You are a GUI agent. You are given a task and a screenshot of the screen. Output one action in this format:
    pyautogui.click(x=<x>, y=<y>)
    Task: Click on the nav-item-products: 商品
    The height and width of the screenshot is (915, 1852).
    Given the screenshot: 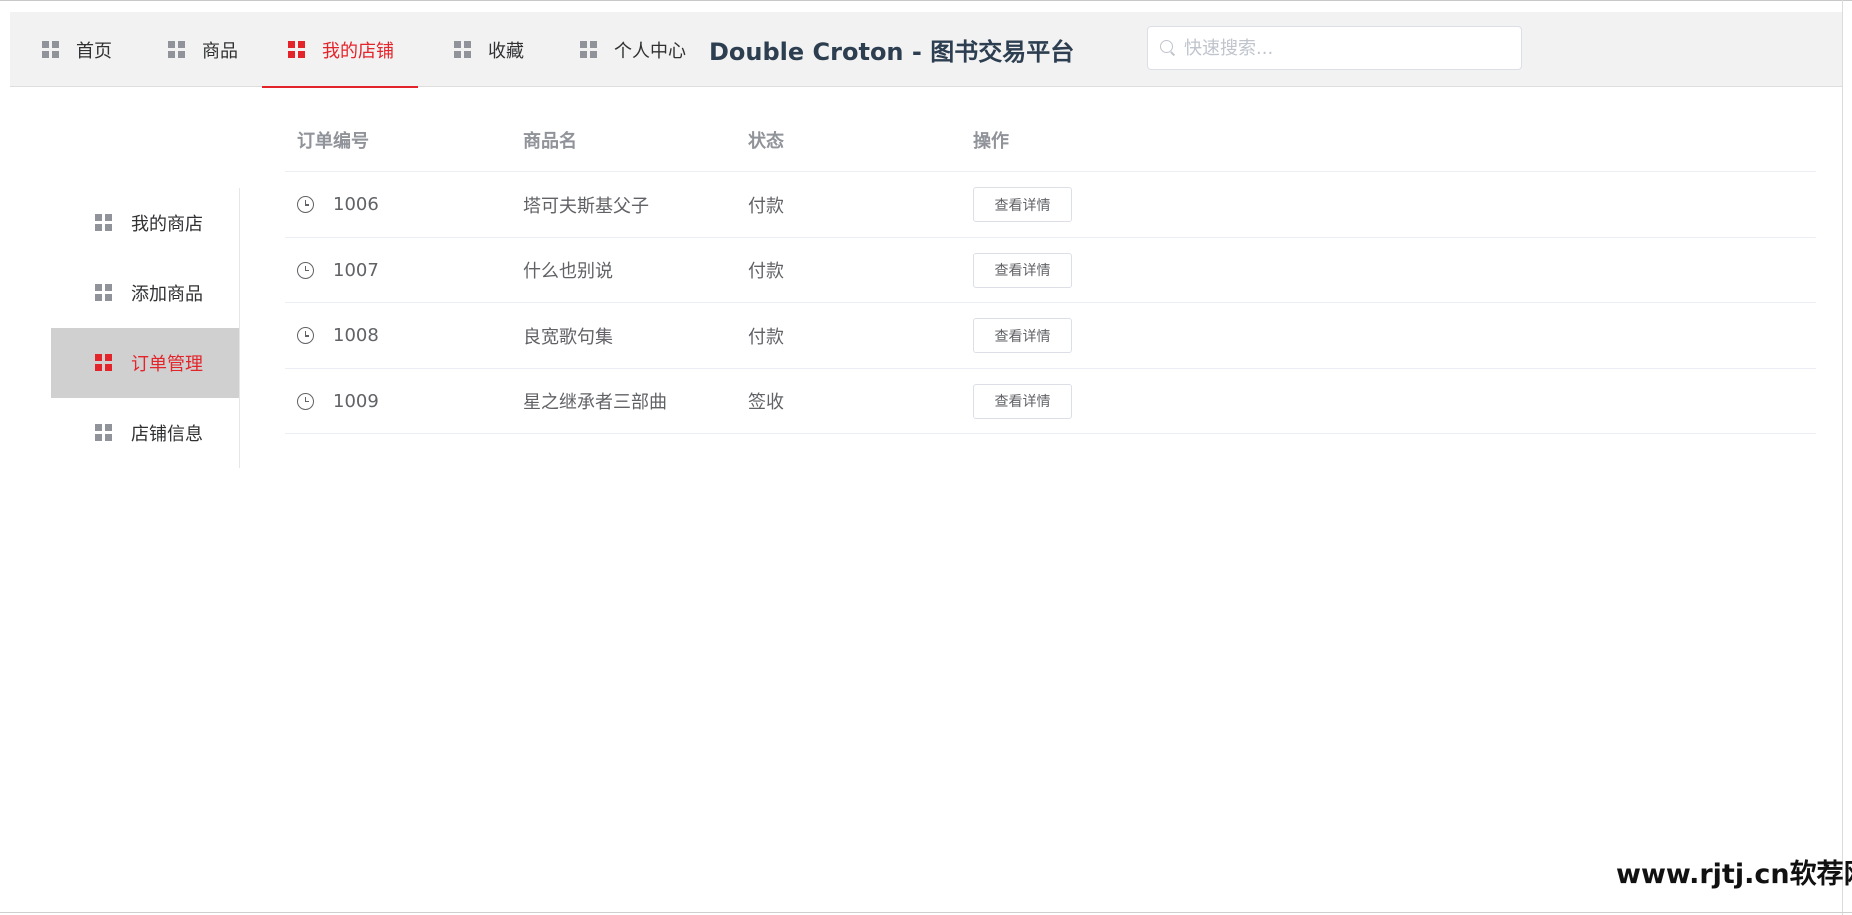 What is the action you would take?
    pyautogui.click(x=203, y=49)
    